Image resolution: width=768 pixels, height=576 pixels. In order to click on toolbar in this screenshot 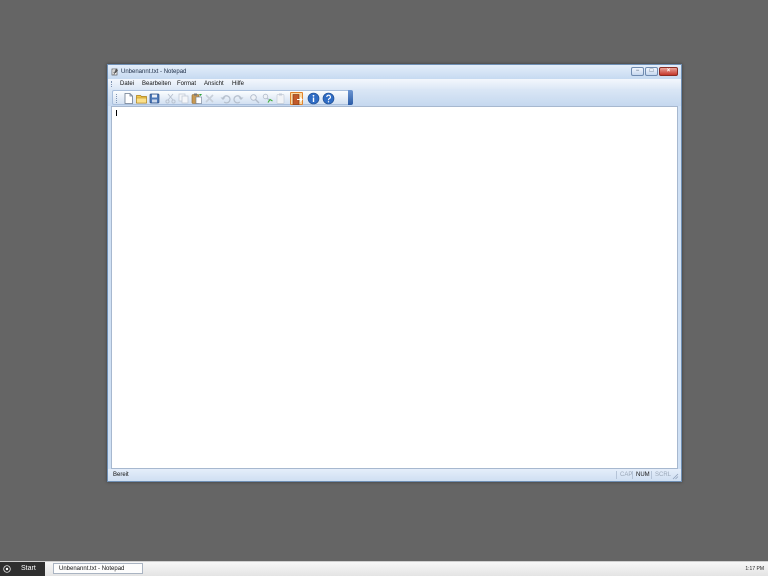, I will do `click(232, 97)`.